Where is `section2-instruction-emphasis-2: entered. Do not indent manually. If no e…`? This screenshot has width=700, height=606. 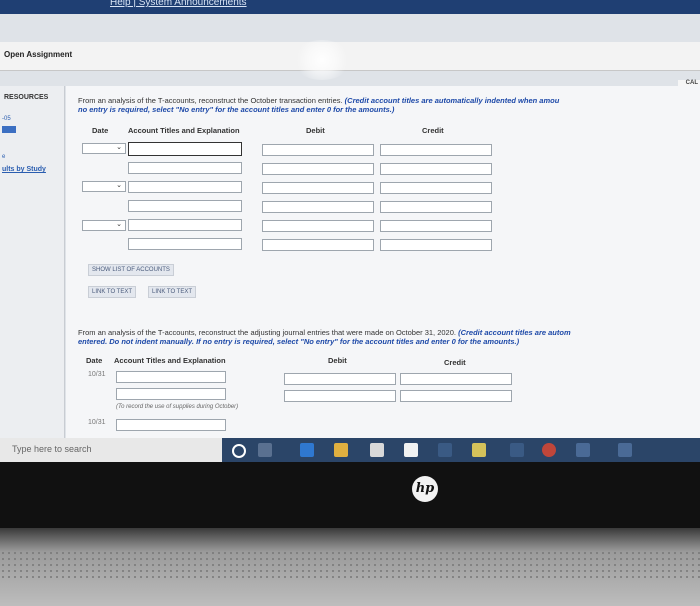 section2-instruction-emphasis-2: entered. Do not indent manually. If no e… is located at coordinates (299, 341).